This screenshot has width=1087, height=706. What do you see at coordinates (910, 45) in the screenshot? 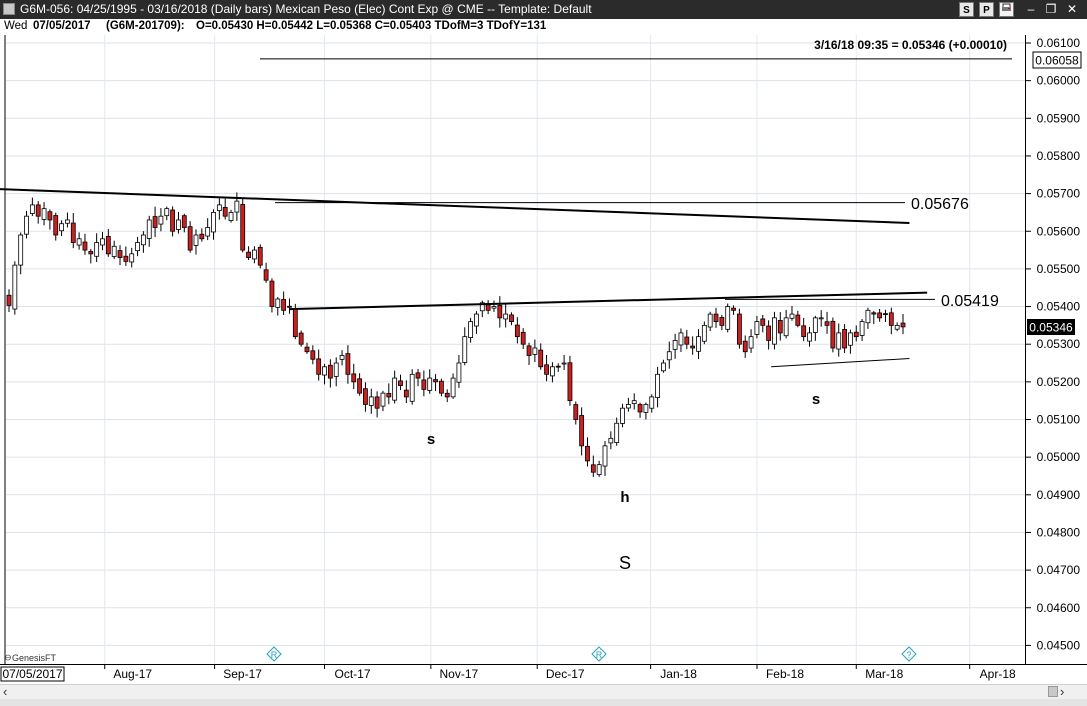
I see `quote-readout: 3/16/18 09:35 = 0.05346 (+0.00010)` at bounding box center [910, 45].